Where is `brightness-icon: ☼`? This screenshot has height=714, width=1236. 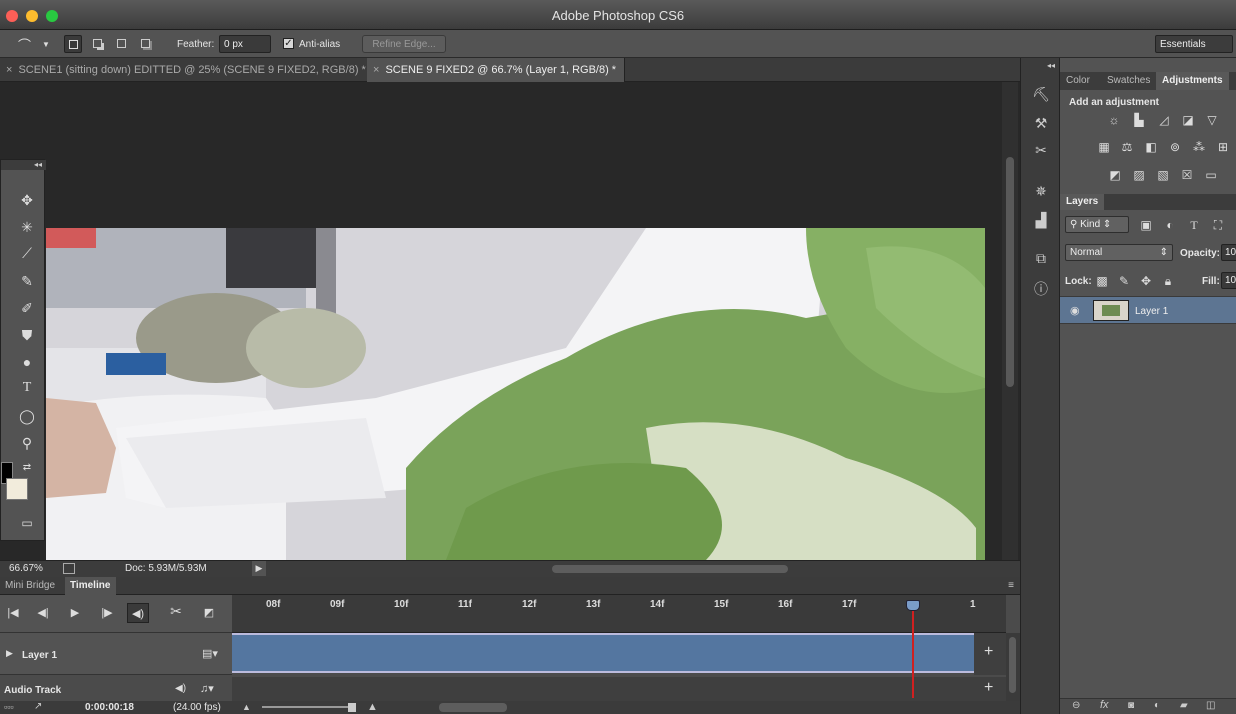
brightness-icon: ☼ is located at coordinates (1114, 120).